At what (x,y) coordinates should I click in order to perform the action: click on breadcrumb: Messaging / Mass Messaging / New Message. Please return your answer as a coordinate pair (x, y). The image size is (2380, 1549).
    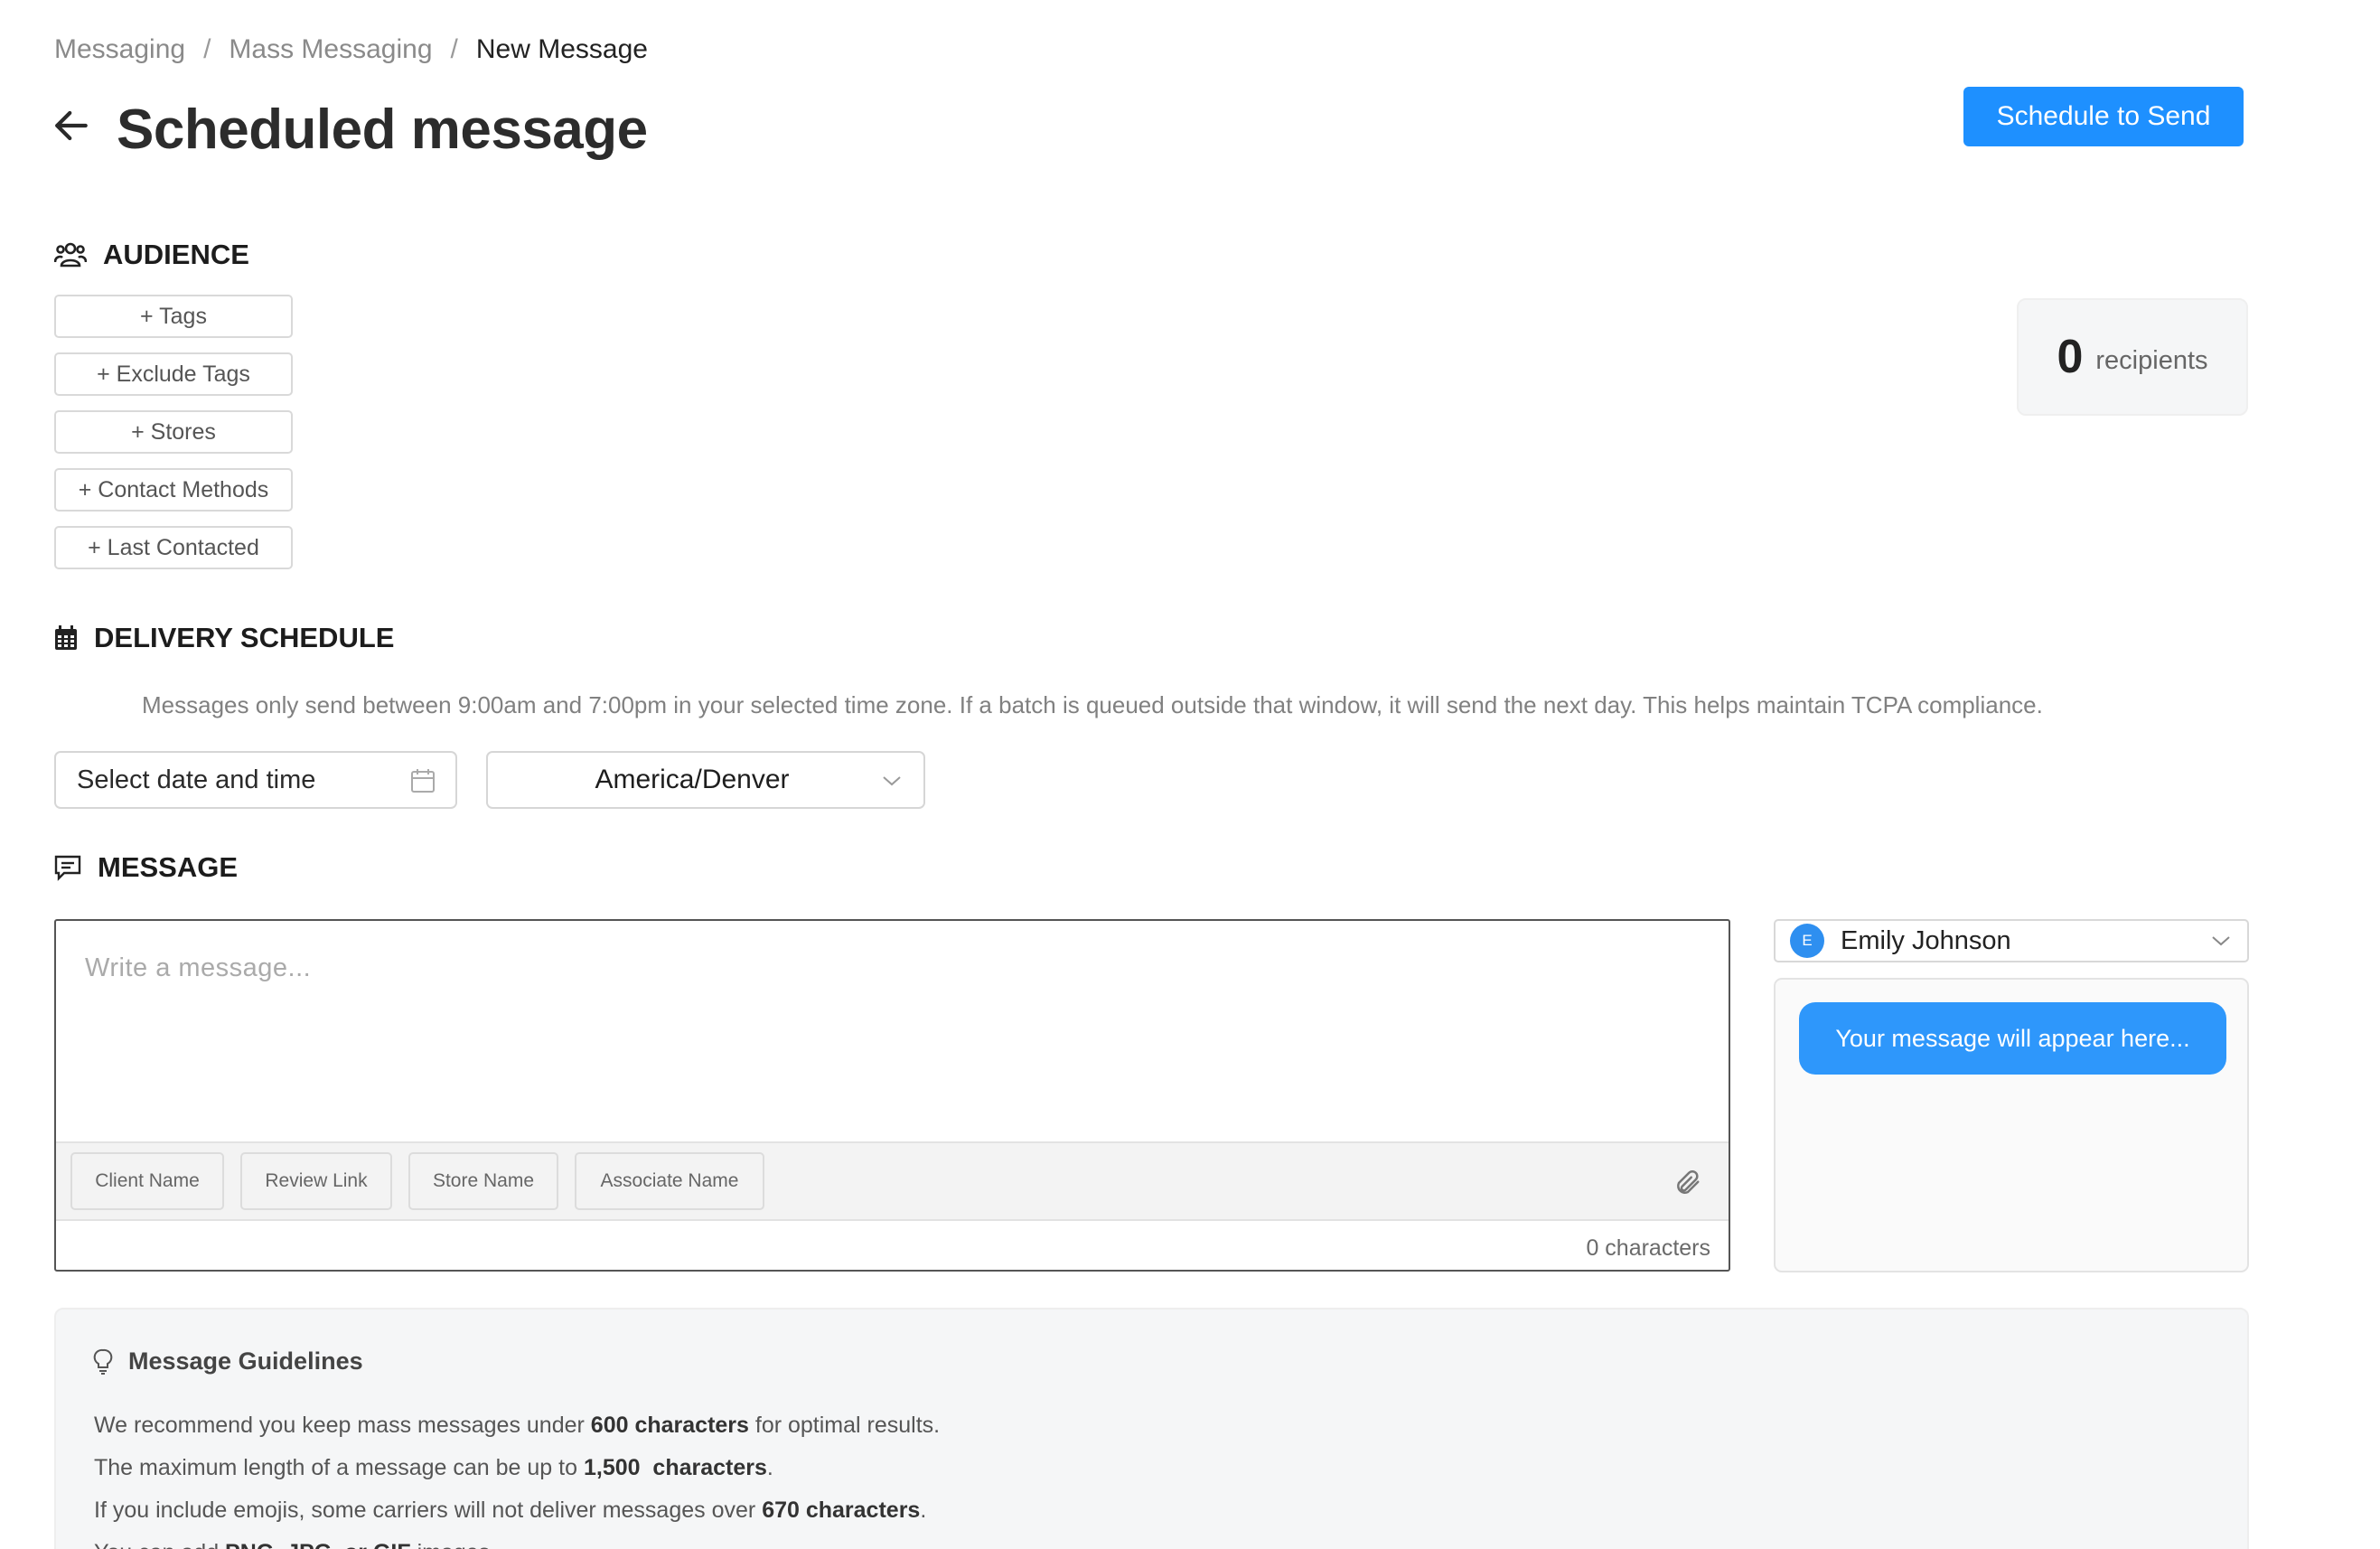
    Looking at the image, I should click on (351, 49).